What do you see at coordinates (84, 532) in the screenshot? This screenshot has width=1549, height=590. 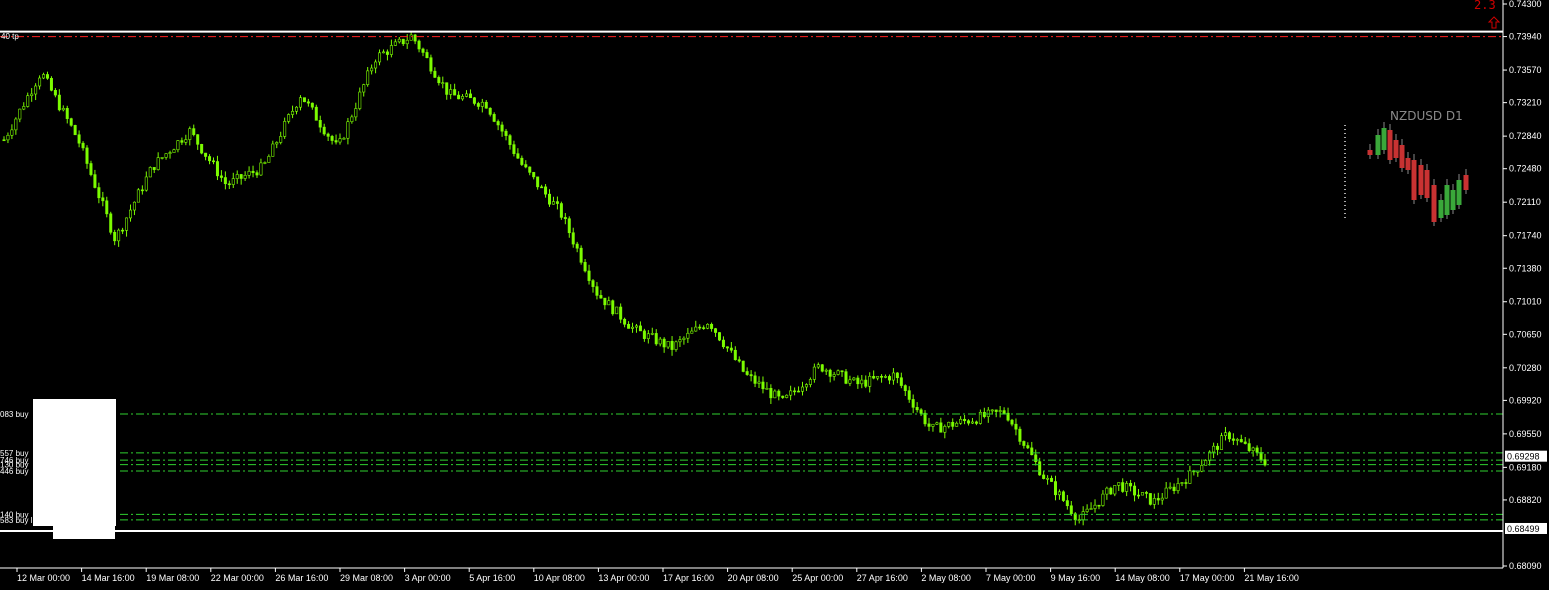 I see `redaction-box-lower` at bounding box center [84, 532].